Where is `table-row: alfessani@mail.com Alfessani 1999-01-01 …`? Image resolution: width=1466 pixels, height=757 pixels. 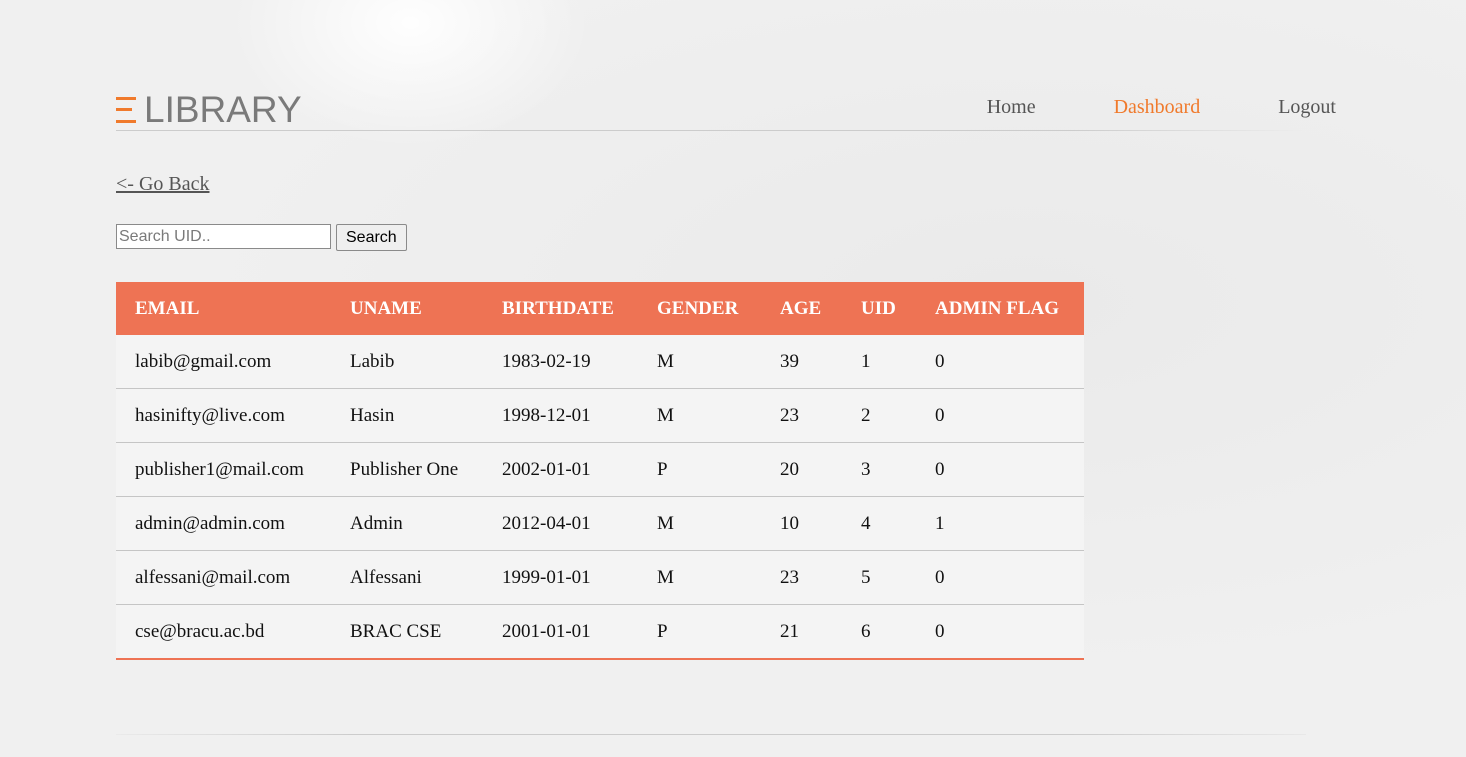
table-row: alfessani@mail.com Alfessani 1999-01-01 … is located at coordinates (600, 577).